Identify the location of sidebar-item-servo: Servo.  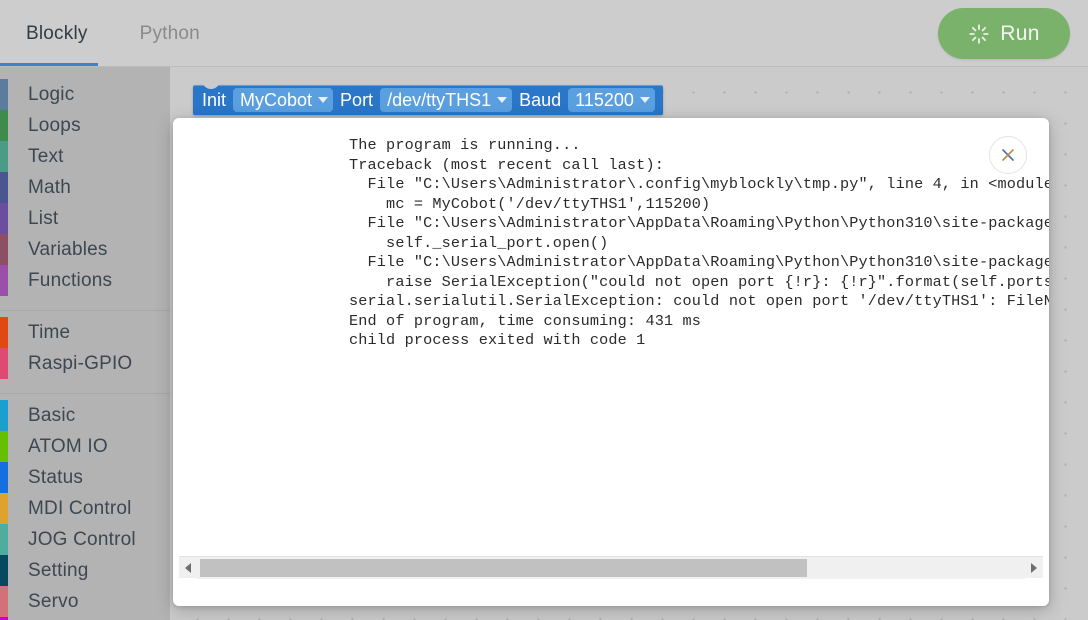
(85, 601).